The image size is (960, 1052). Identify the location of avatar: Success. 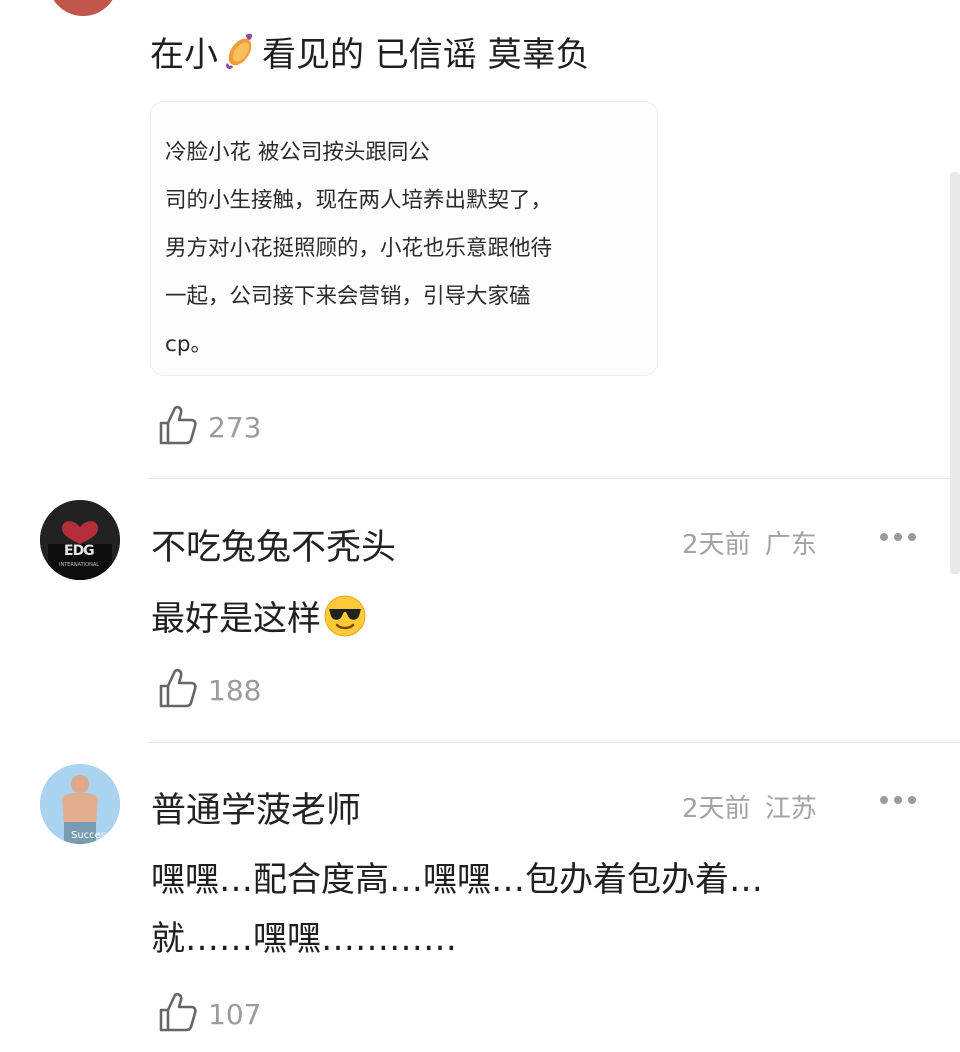
(80, 804).